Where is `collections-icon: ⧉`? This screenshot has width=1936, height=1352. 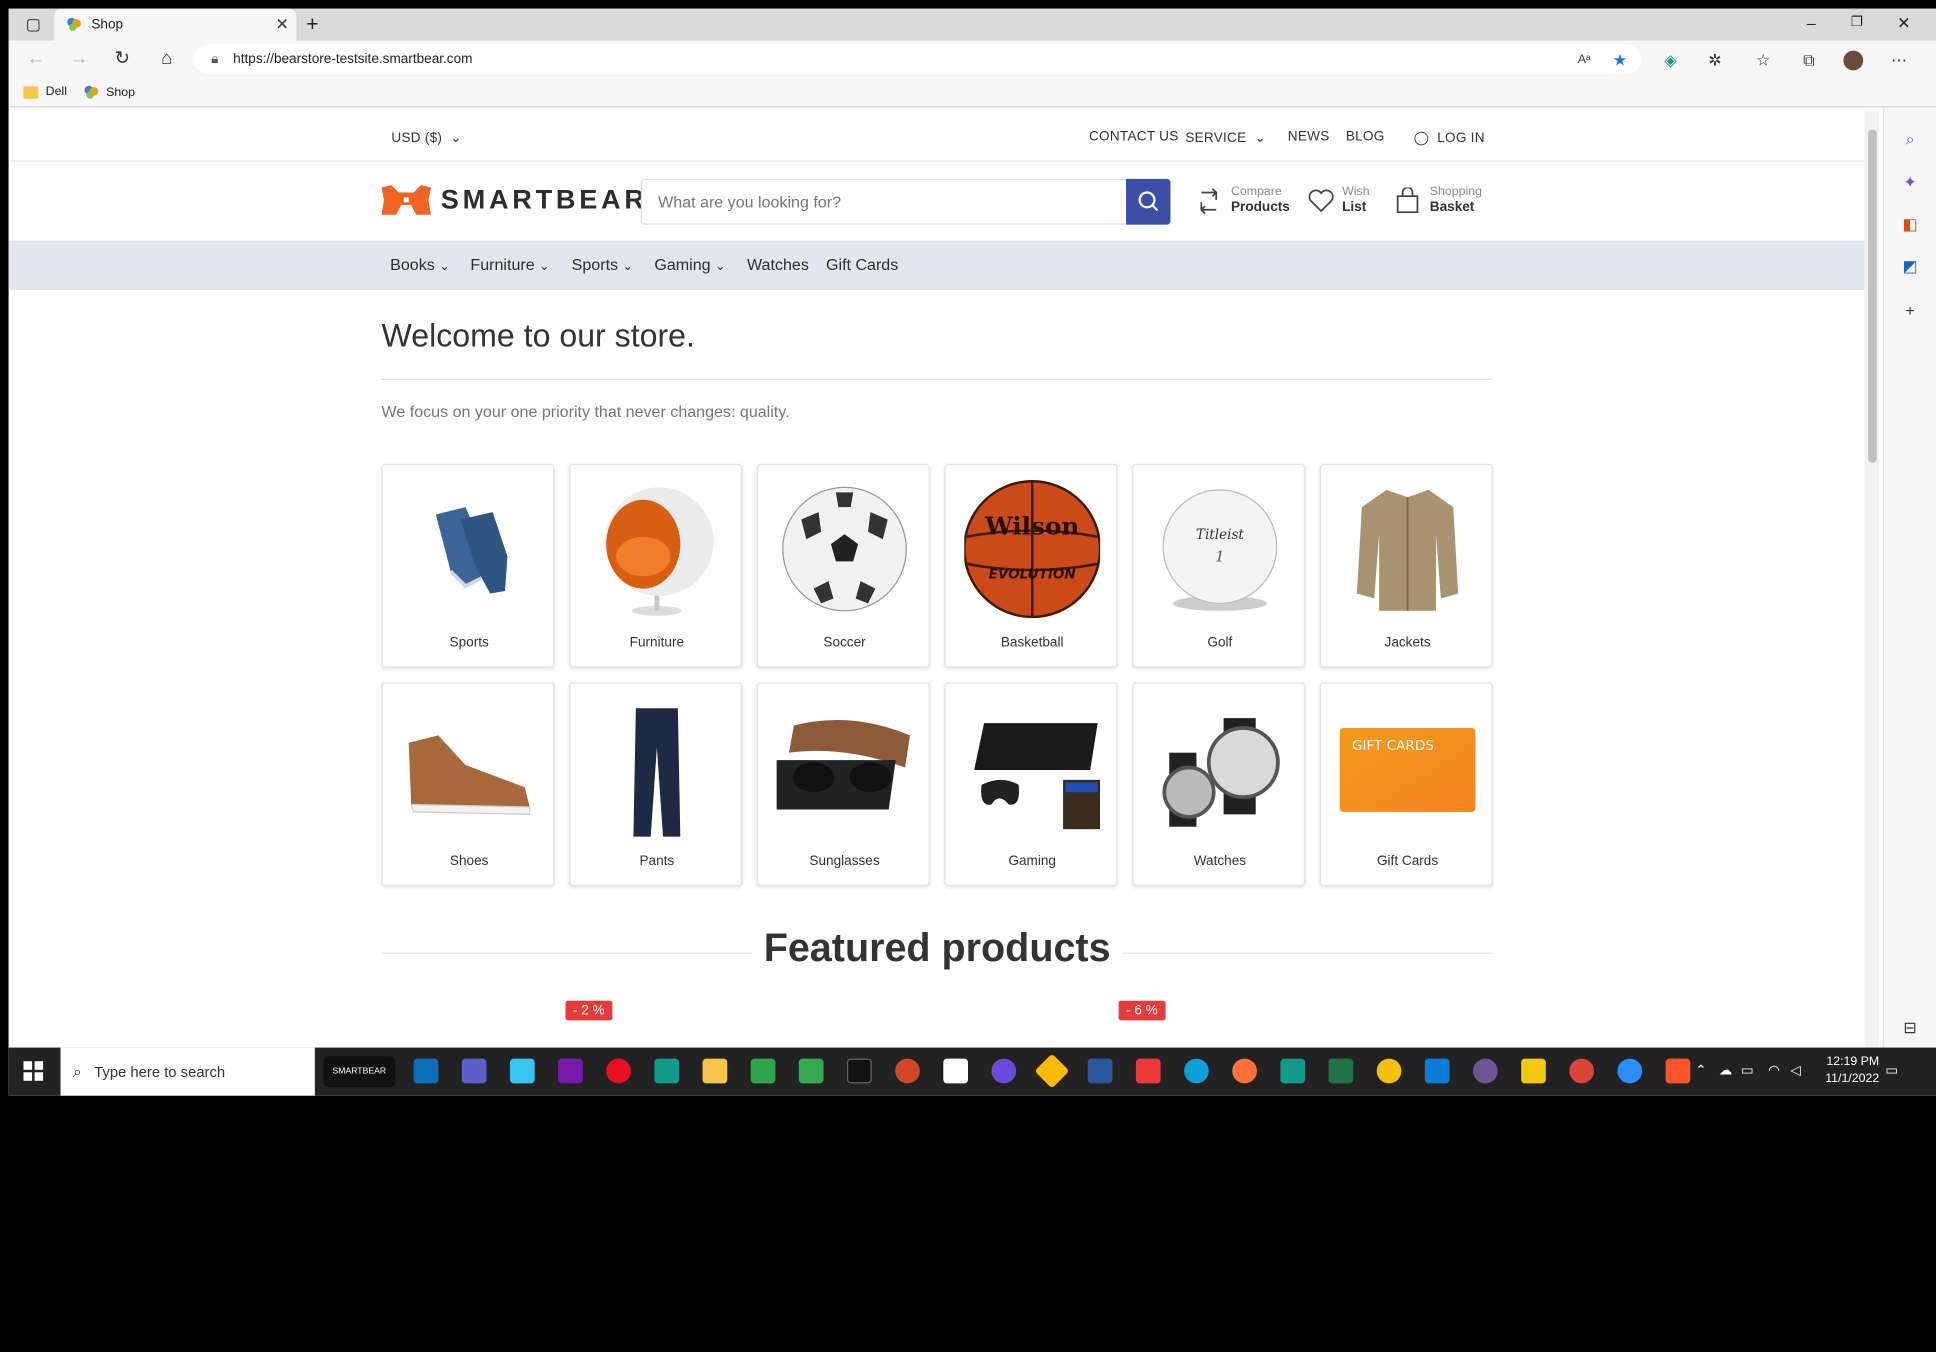 collections-icon: ⧉ is located at coordinates (1809, 61).